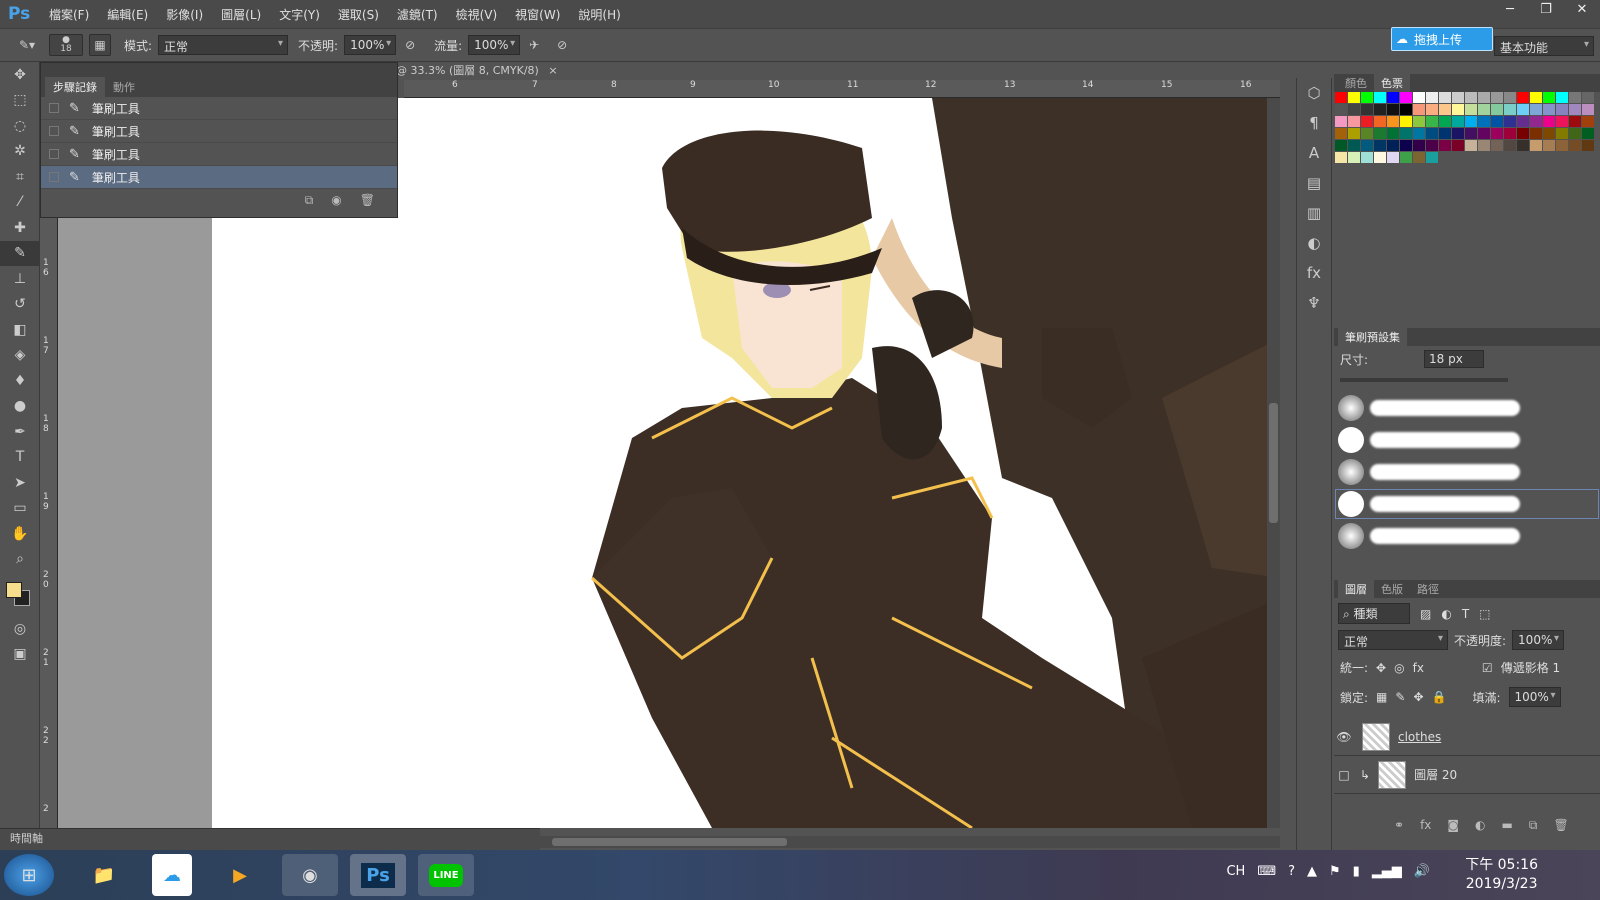 Image resolution: width=1600 pixels, height=900 pixels. What do you see at coordinates (358, 14) in the screenshot?
I see `menu-select: 選取(S)` at bounding box center [358, 14].